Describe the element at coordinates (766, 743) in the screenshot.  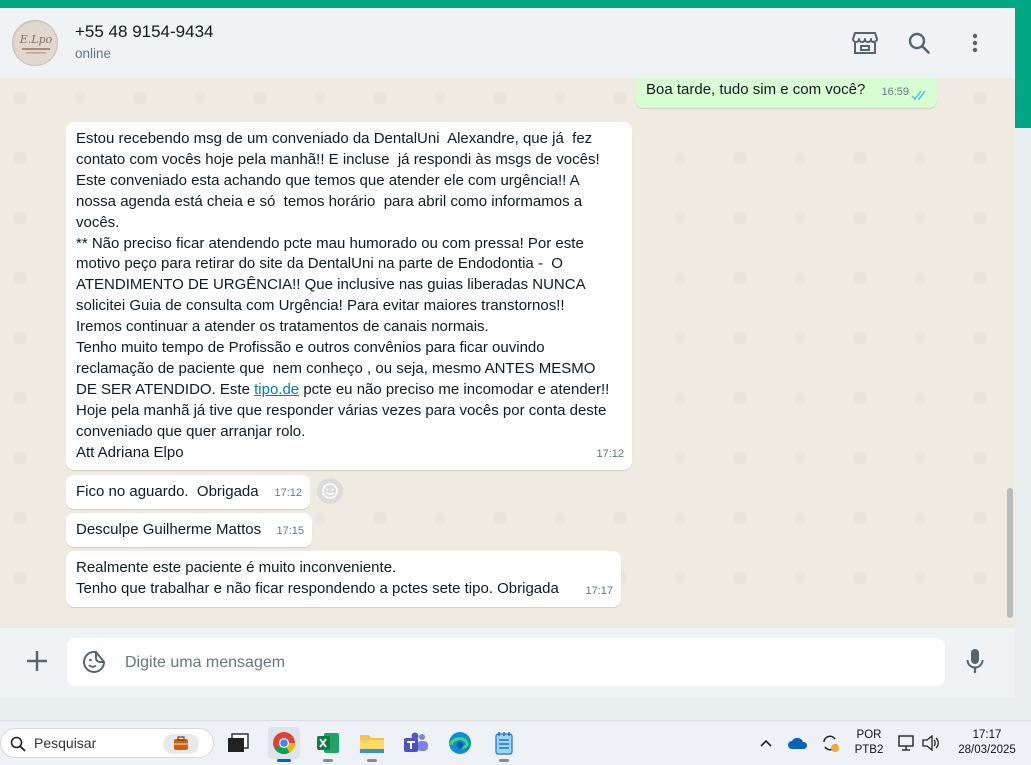
I see `chevron-up-icon` at that location.